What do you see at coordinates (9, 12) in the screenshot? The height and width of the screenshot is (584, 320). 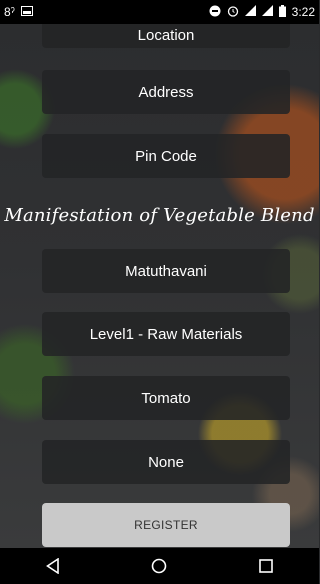 I see `notification-8-icon: 8ˀ` at bounding box center [9, 12].